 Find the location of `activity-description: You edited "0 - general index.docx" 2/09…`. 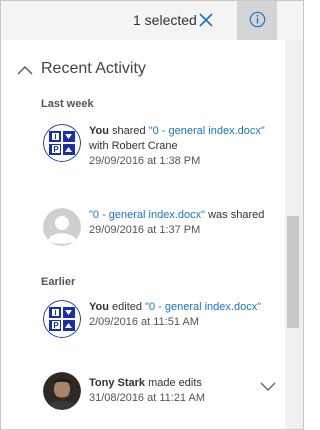

activity-description: You edited "0 - general index.docx" 2/09… is located at coordinates (184, 315).